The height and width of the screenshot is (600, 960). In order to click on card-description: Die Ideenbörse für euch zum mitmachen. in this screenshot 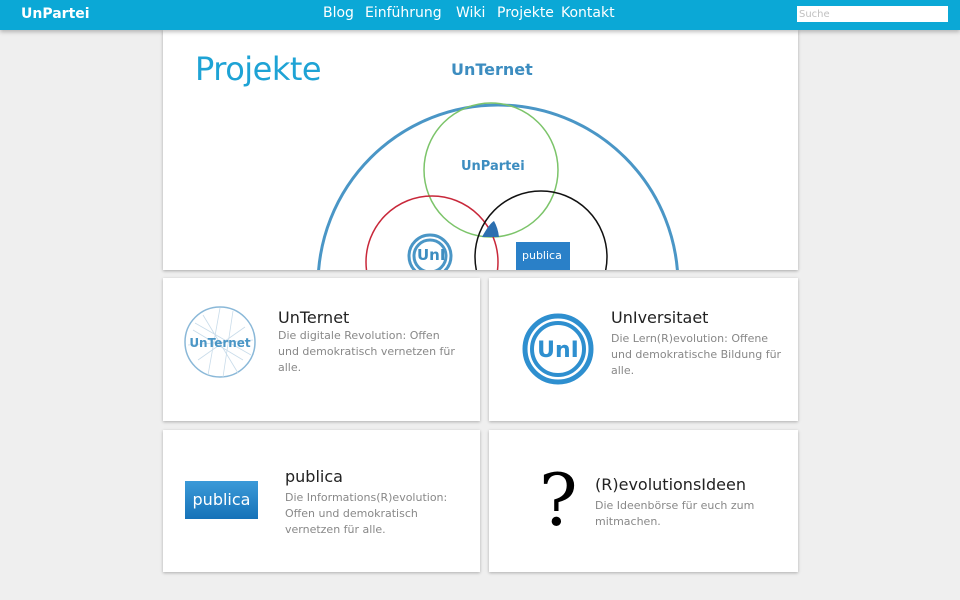, I will do `click(675, 513)`.